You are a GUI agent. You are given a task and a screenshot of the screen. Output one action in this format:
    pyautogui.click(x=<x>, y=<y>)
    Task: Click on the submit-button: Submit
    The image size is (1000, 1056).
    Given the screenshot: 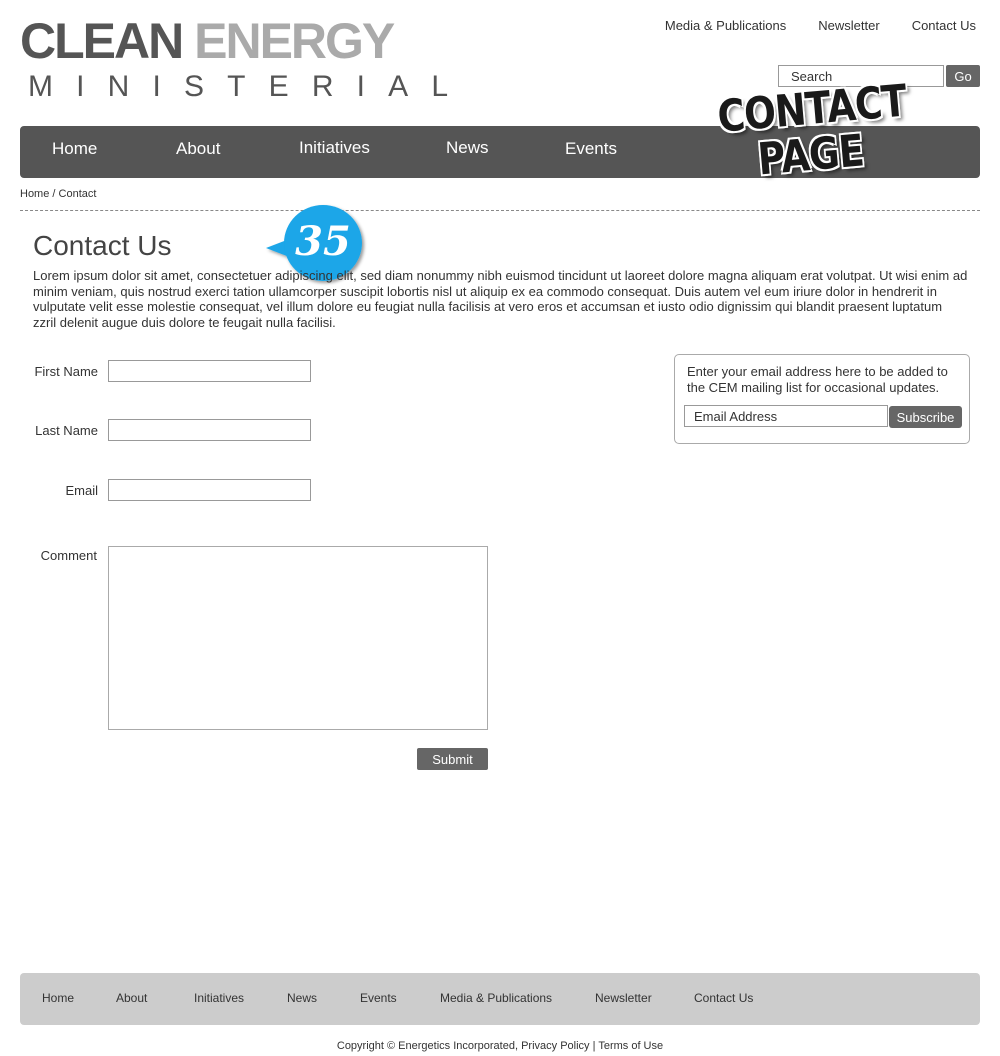 What is the action you would take?
    pyautogui.click(x=452, y=759)
    